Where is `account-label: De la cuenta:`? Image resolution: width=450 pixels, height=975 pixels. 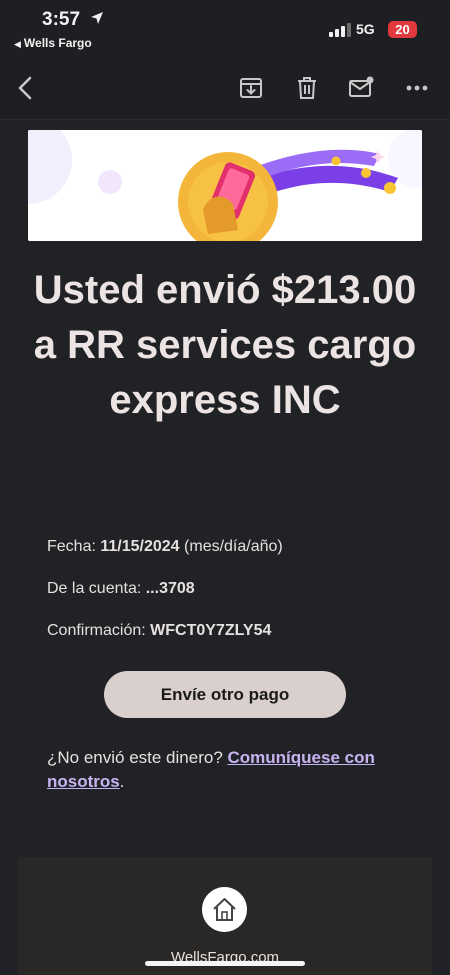
account-label: De la cuenta: is located at coordinates (94, 588).